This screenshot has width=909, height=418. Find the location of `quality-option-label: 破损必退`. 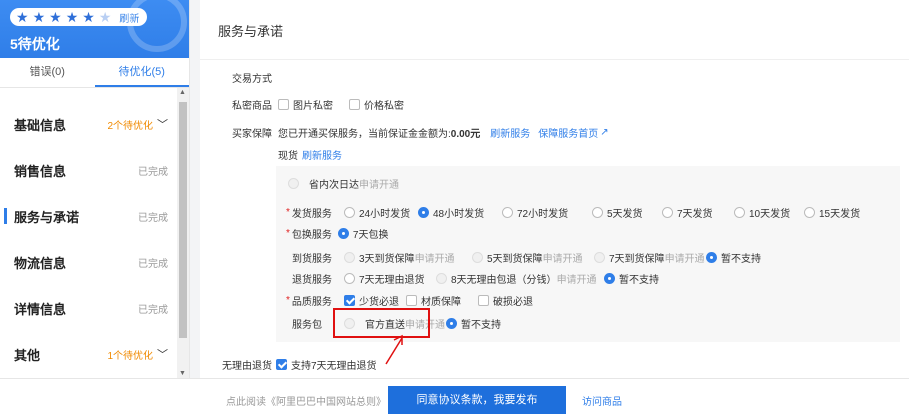

quality-option-label: 破损必退 is located at coordinates (513, 302).